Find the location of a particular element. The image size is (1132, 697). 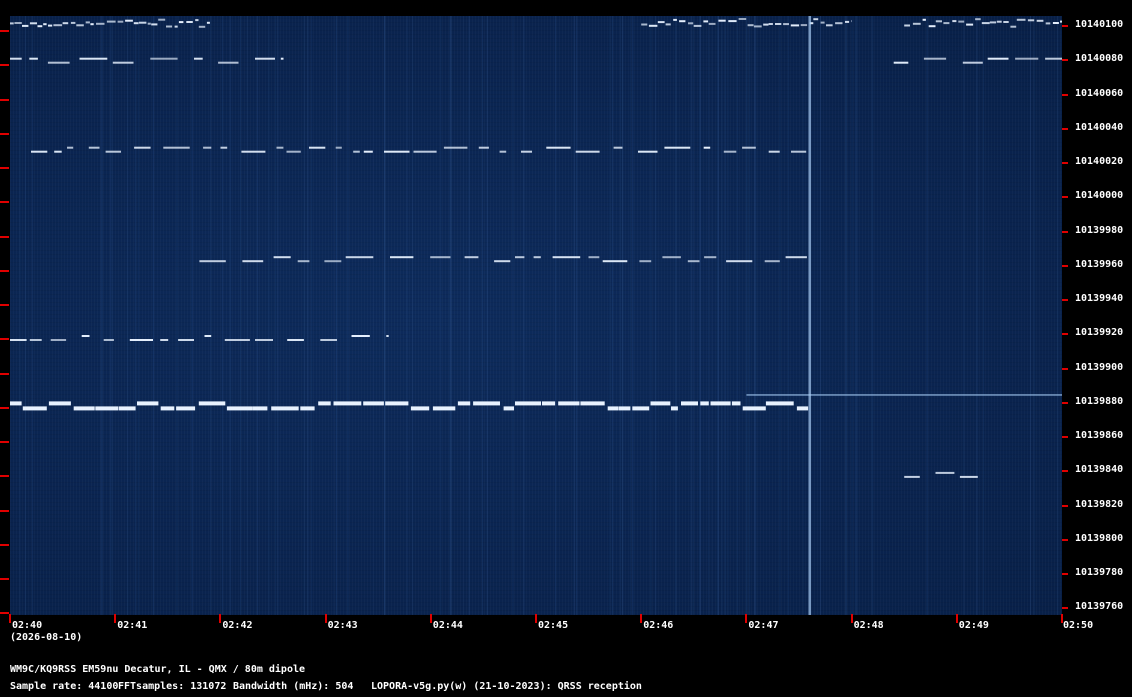

freq-label-10140080: 10140080 is located at coordinates (1099, 59).